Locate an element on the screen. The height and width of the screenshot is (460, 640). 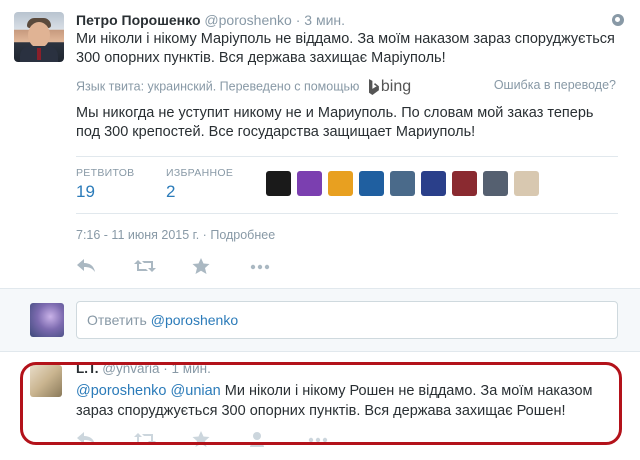
bing-icon is located at coordinates (373, 87).